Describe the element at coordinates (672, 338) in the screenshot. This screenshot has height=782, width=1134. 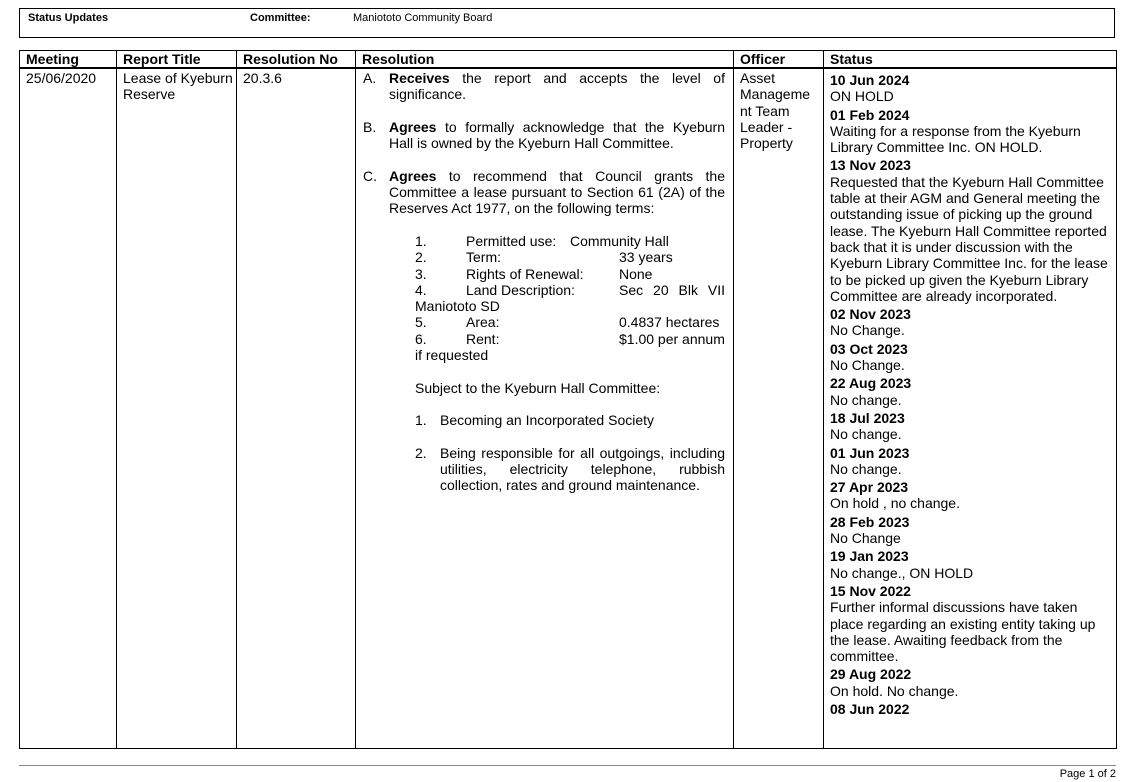
I see `term-value: $1.00 per annum` at that location.